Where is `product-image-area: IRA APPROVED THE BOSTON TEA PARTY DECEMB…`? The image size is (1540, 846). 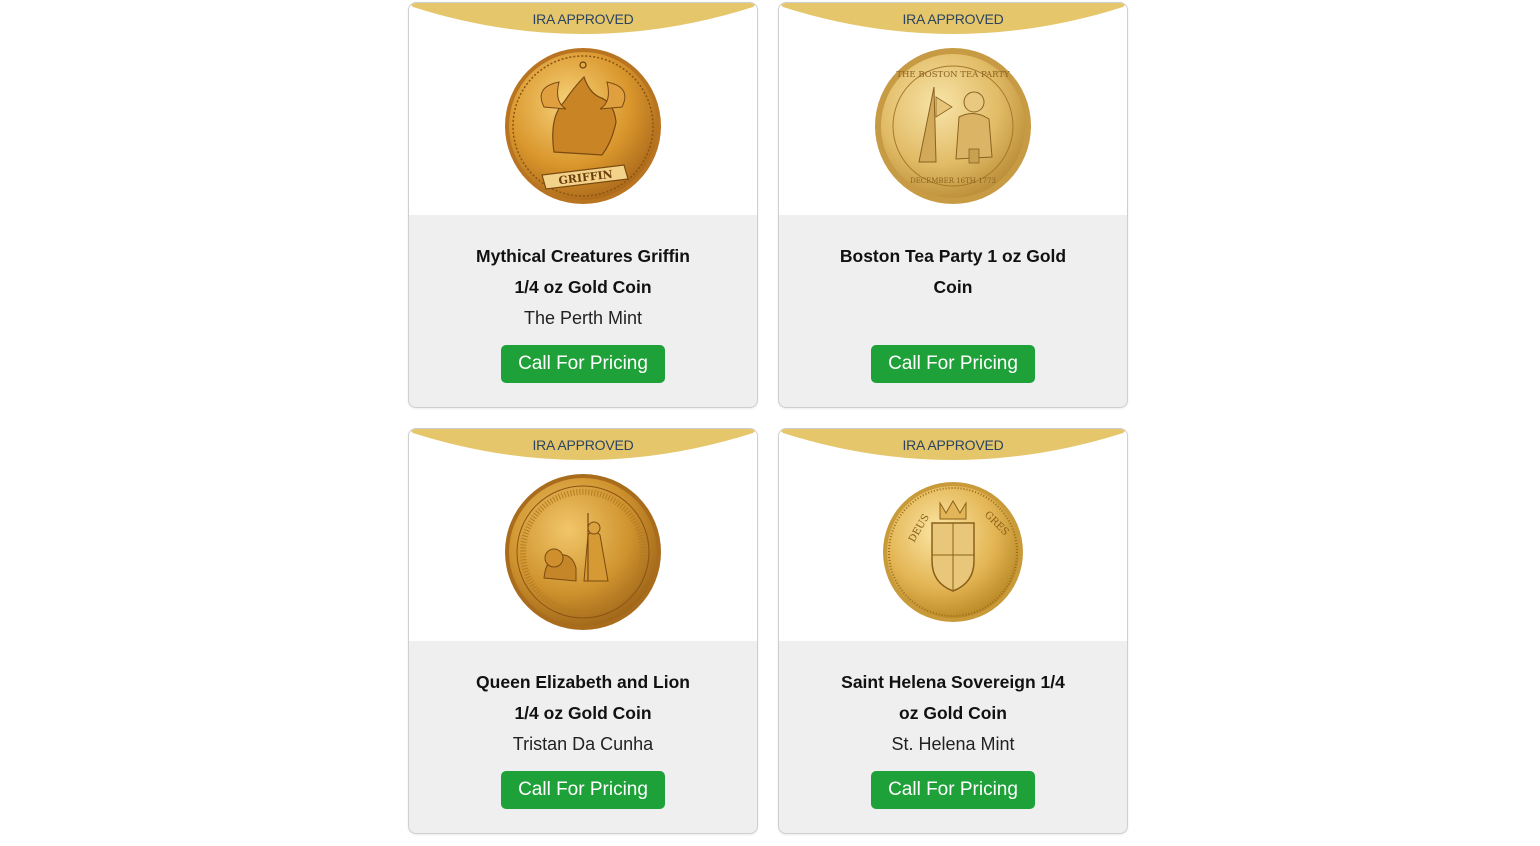
product-image-area: IRA APPROVED THE BOSTON TEA PARTY DECEMB… is located at coordinates (953, 109).